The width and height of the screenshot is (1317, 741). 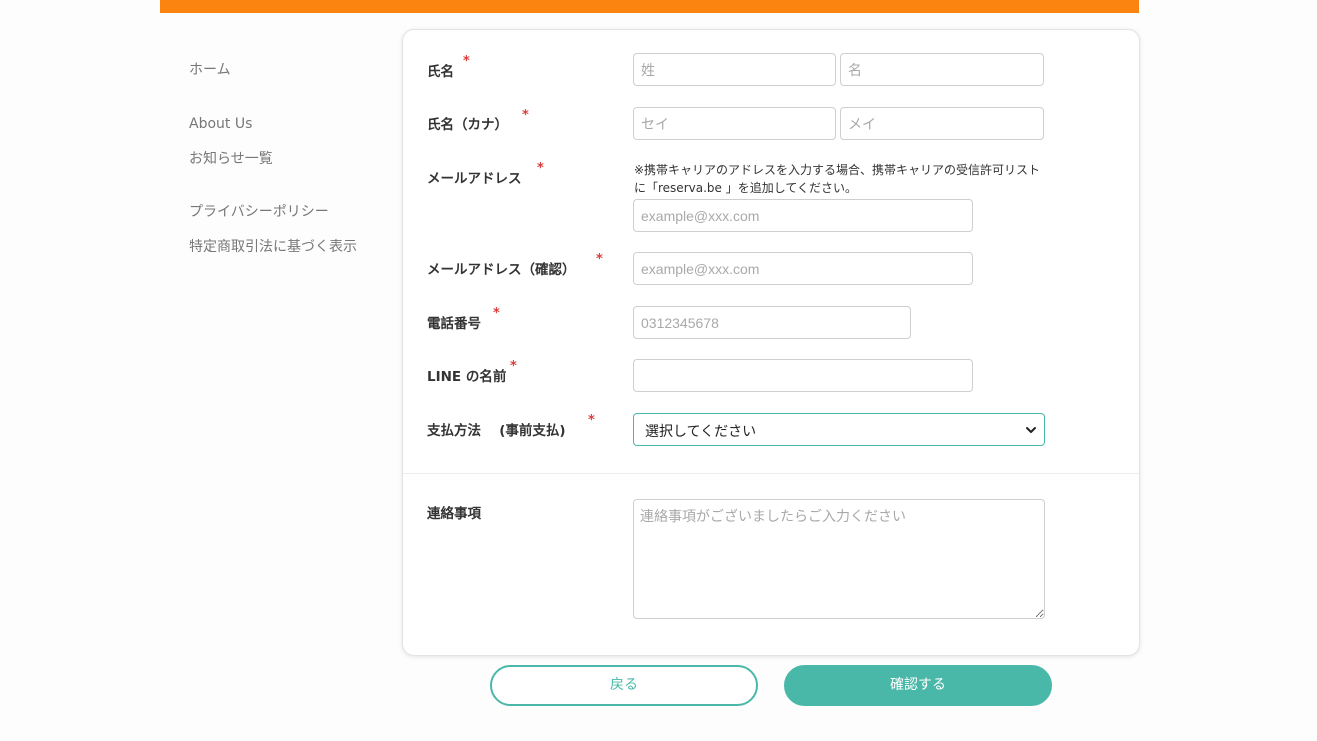 What do you see at coordinates (624, 685) in the screenshot?
I see `back-button: 戻る` at bounding box center [624, 685].